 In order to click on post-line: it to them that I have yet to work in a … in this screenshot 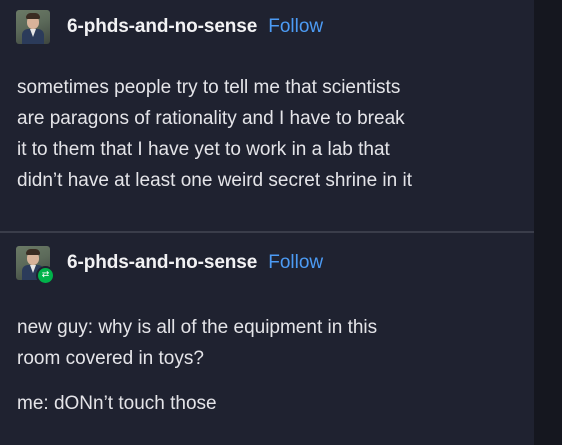, I will do `click(203, 149)`.